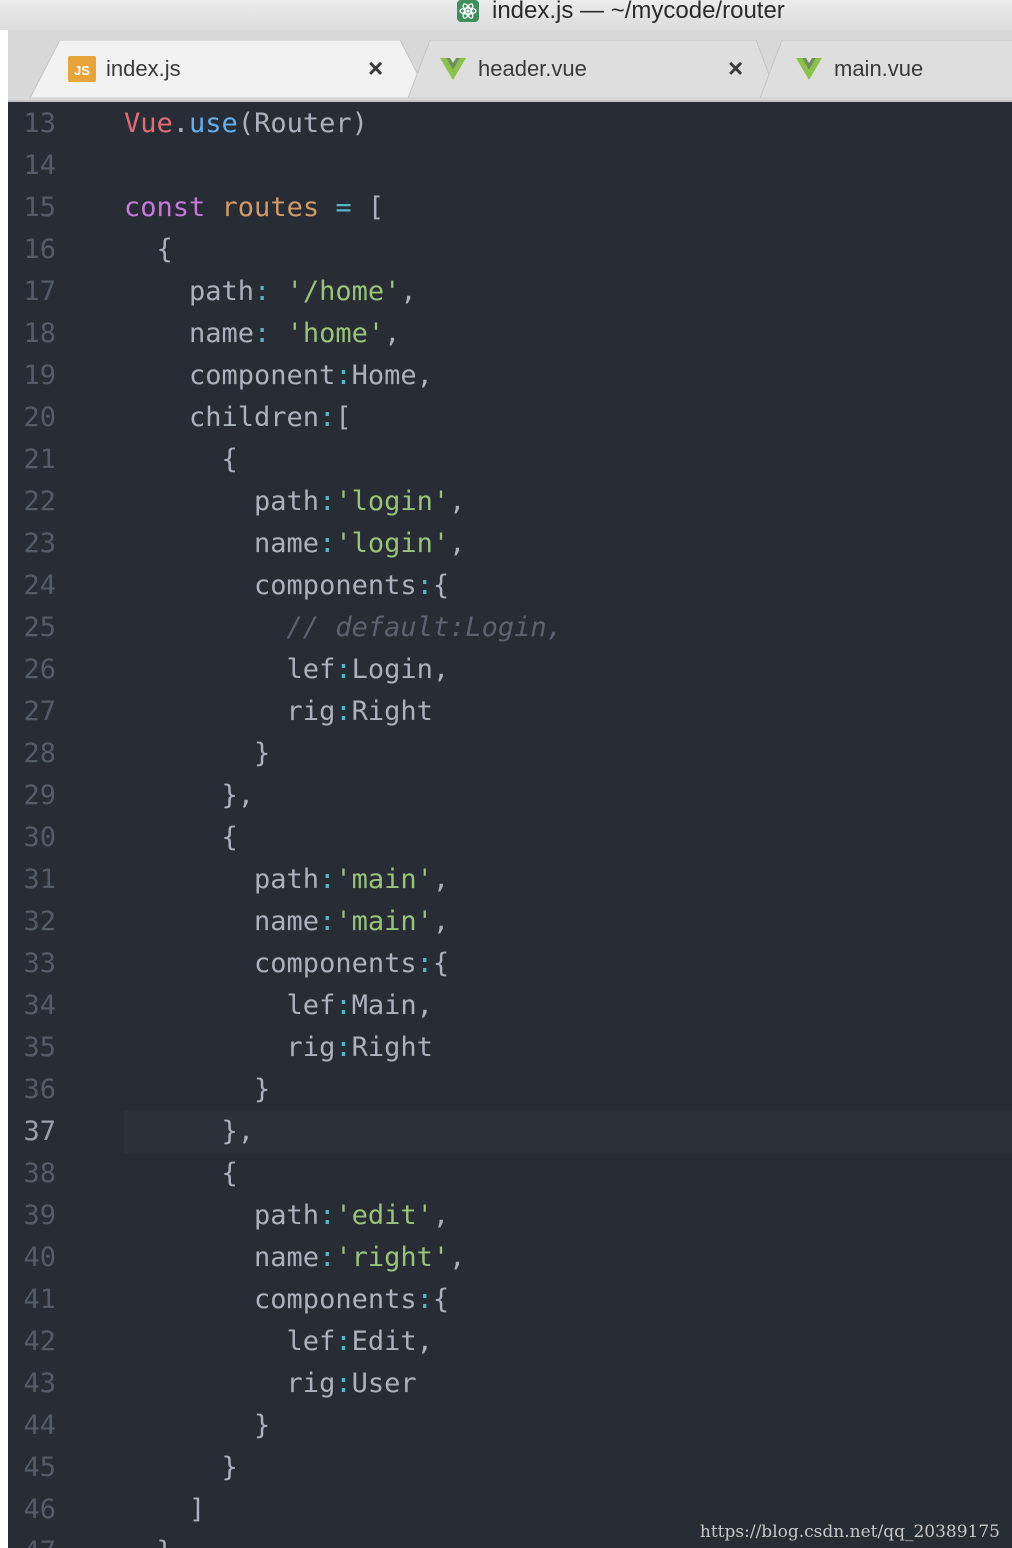  What do you see at coordinates (230, 375) in the screenshot?
I see `code-token: component` at bounding box center [230, 375].